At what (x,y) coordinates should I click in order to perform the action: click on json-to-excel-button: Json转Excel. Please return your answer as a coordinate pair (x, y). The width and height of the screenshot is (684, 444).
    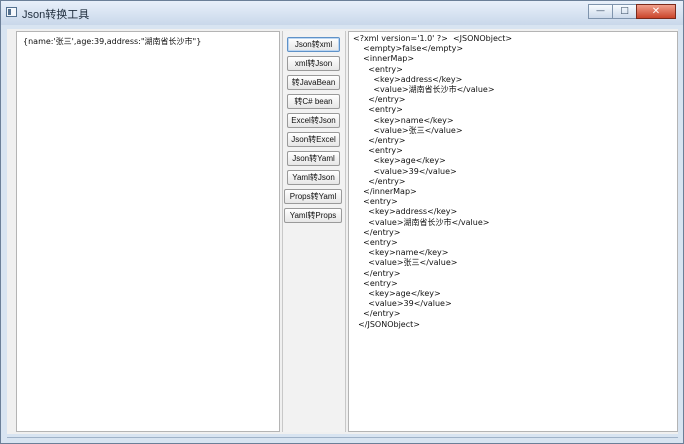
    Looking at the image, I should click on (313, 139).